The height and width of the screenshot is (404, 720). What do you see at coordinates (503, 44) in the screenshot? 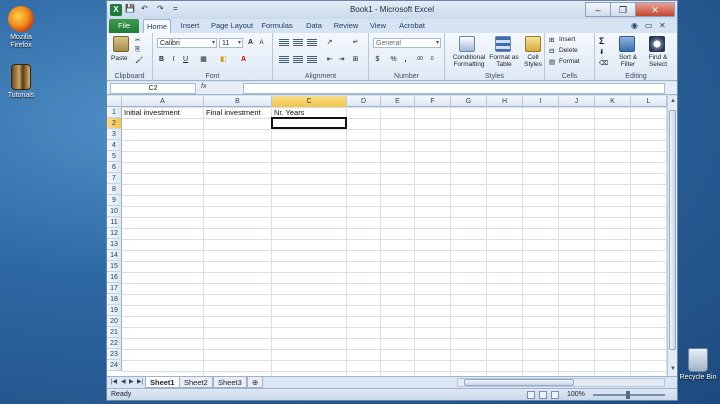
I see `format-as-table-icon` at bounding box center [503, 44].